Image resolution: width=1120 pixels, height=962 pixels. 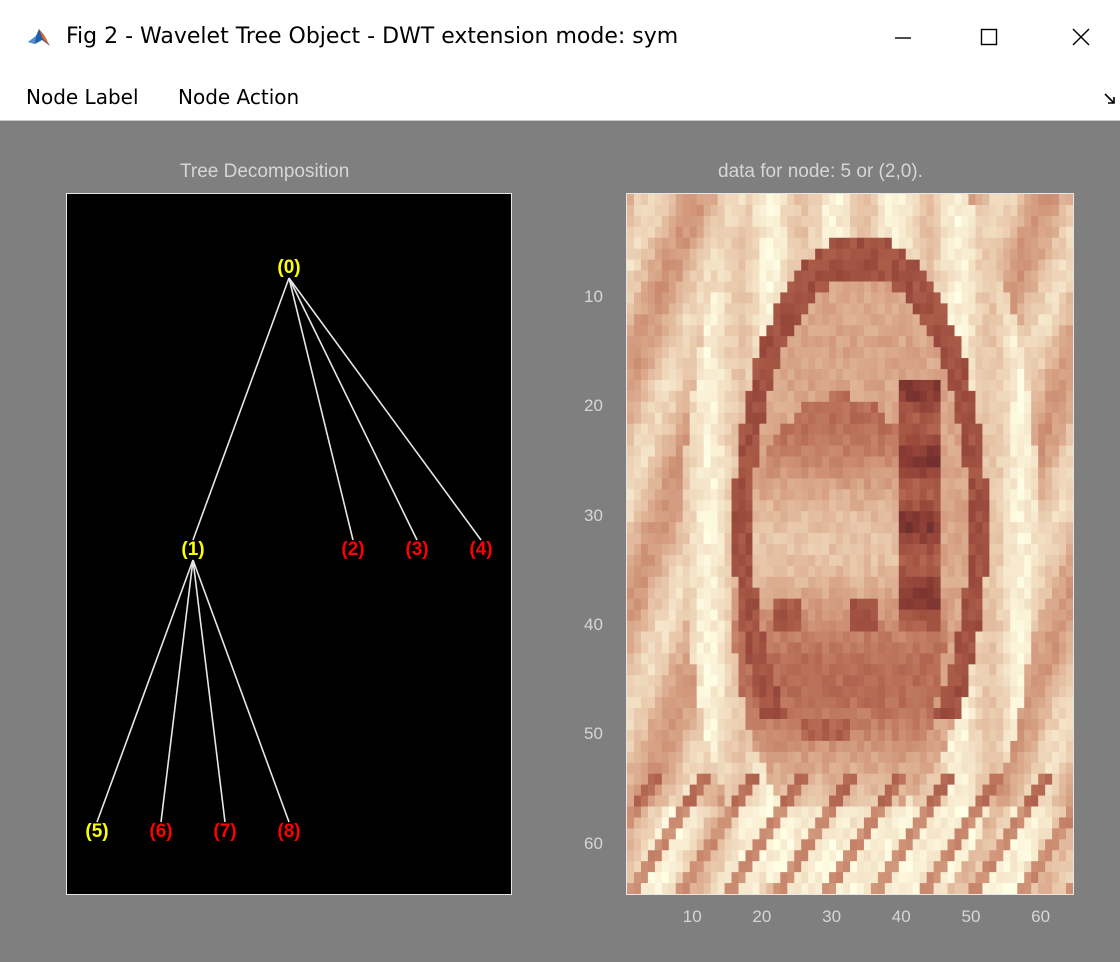 I want to click on x-tick-label: 20, so click(x=762, y=916).